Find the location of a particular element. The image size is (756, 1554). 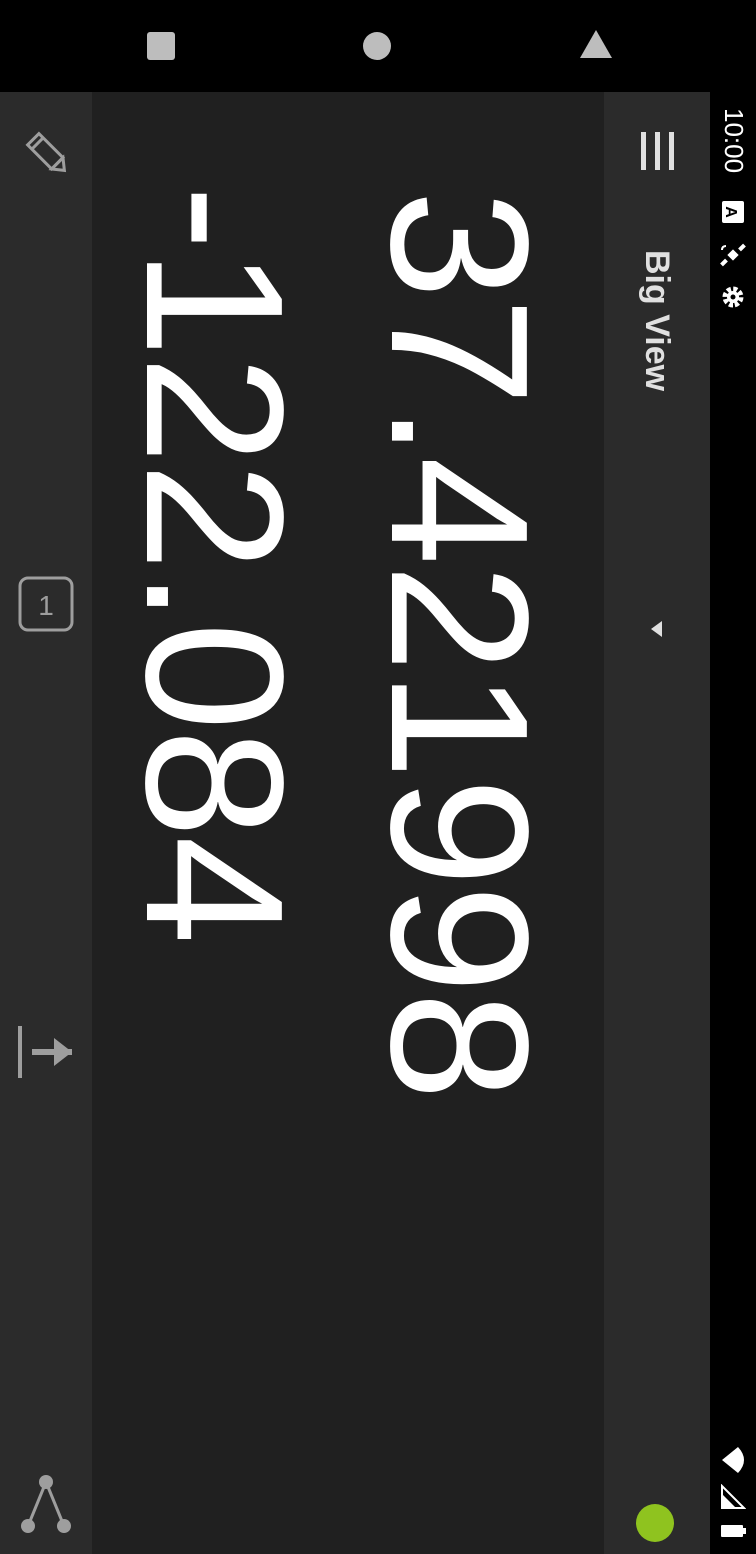

notification-a-icon: A is located at coordinates (733, 212).